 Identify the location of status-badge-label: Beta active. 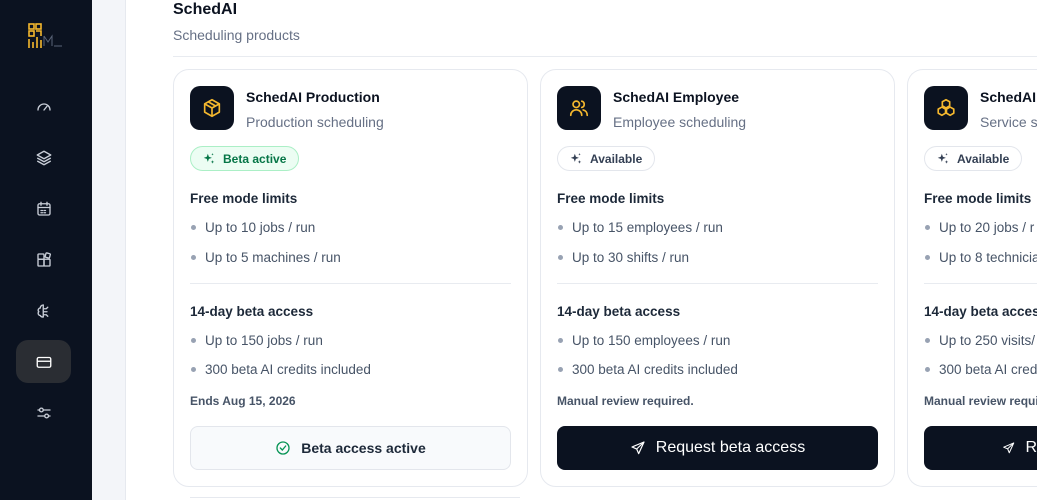
(255, 158).